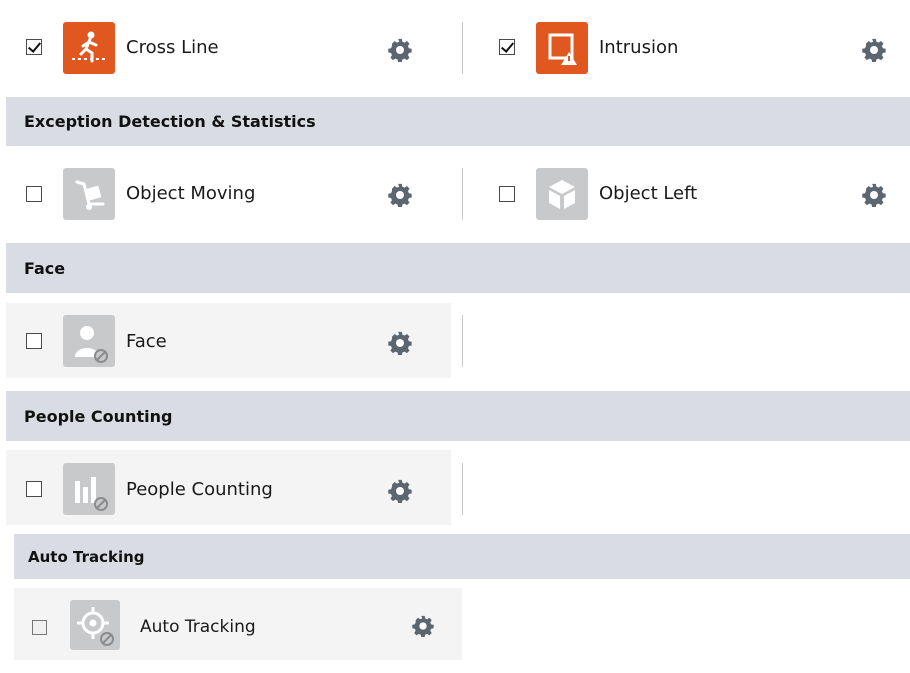 The image size is (910, 673). I want to click on cross-line-label: Cross Line, so click(172, 47).